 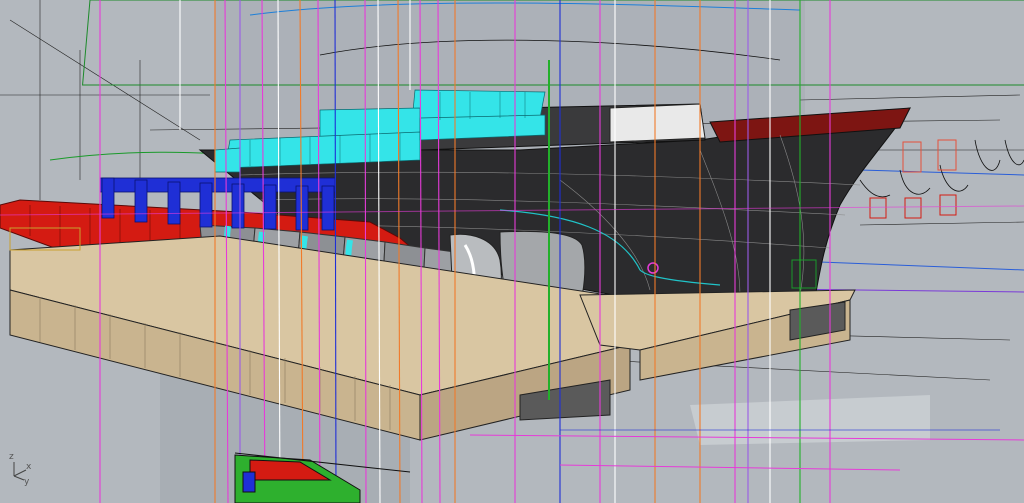 What do you see at coordinates (11, 457) in the screenshot?
I see `axis-z-label: z` at bounding box center [11, 457].